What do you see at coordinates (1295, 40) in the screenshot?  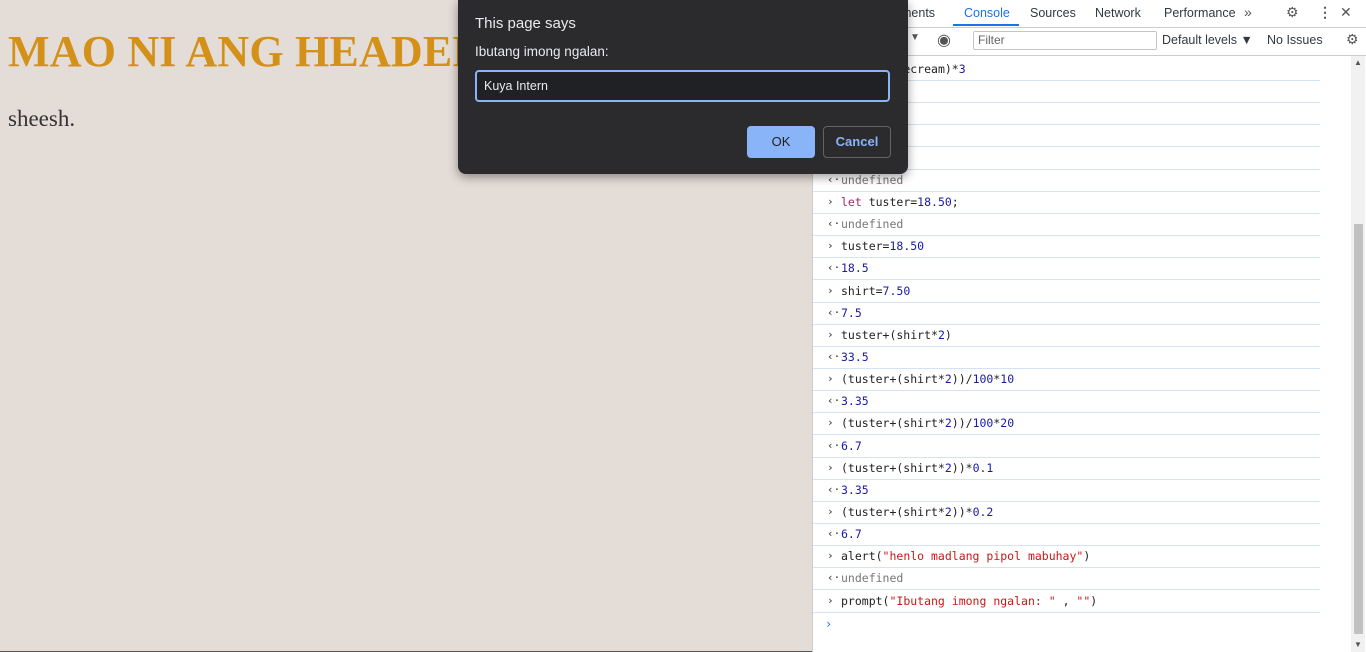 I see `issues-counter: No Issues` at bounding box center [1295, 40].